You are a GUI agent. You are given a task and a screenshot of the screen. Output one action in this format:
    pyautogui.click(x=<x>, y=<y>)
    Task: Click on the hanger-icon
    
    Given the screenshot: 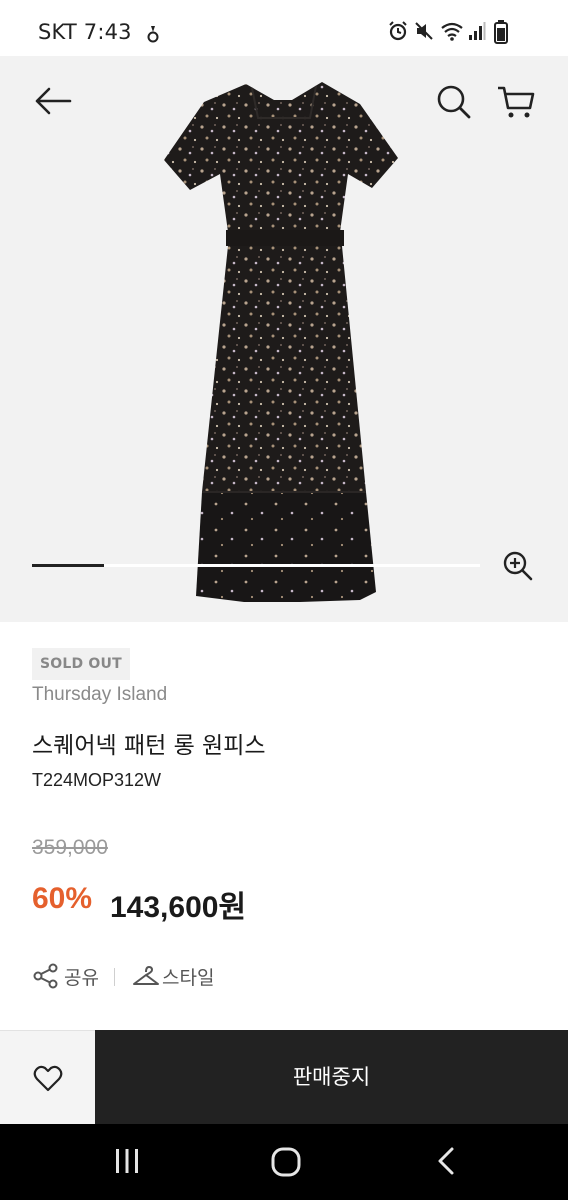 What is the action you would take?
    pyautogui.click(x=146, y=975)
    